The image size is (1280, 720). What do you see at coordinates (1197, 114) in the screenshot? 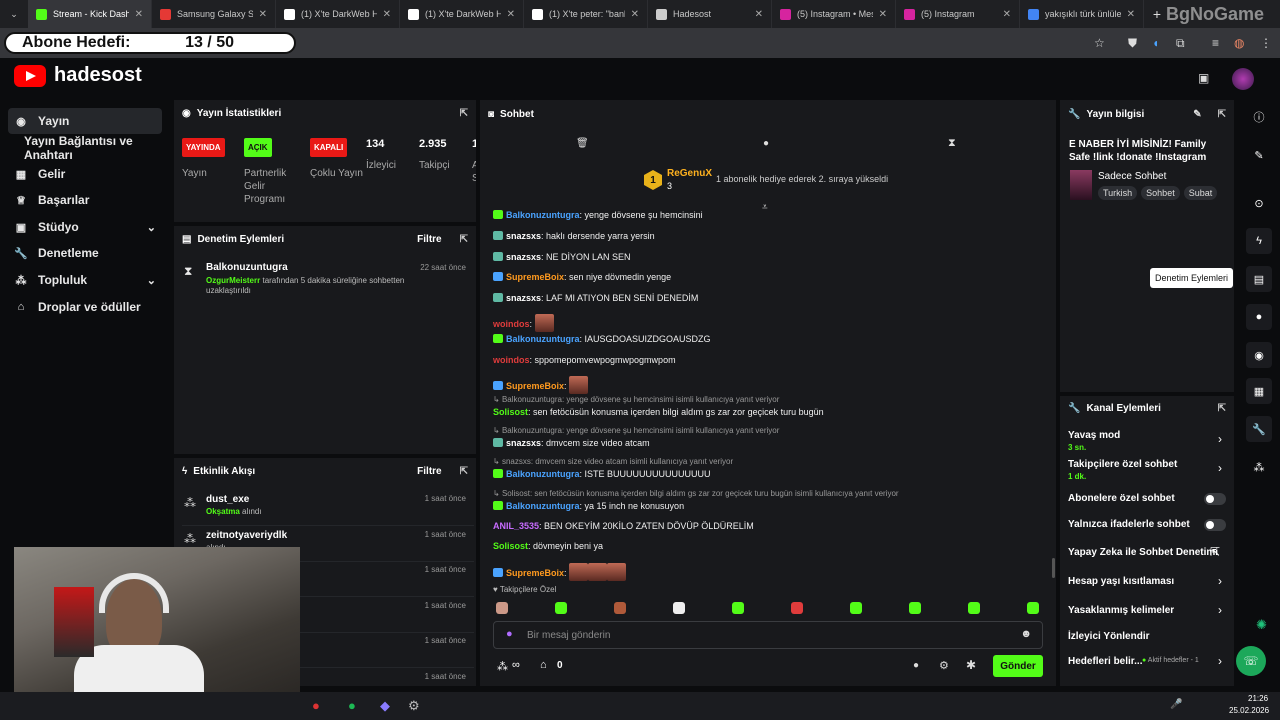
I see `edit-pencil-icon: ✎` at bounding box center [1197, 114].